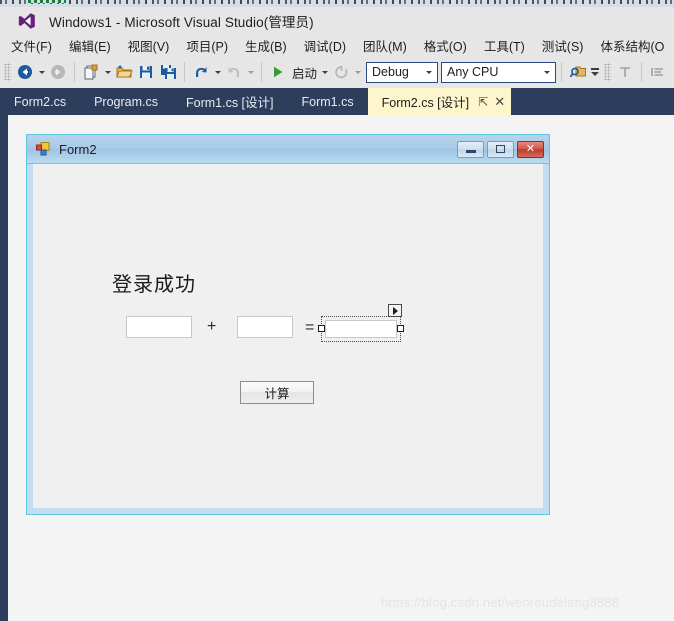 This screenshot has width=674, height=621. I want to click on start-dropdown, so click(324, 72).